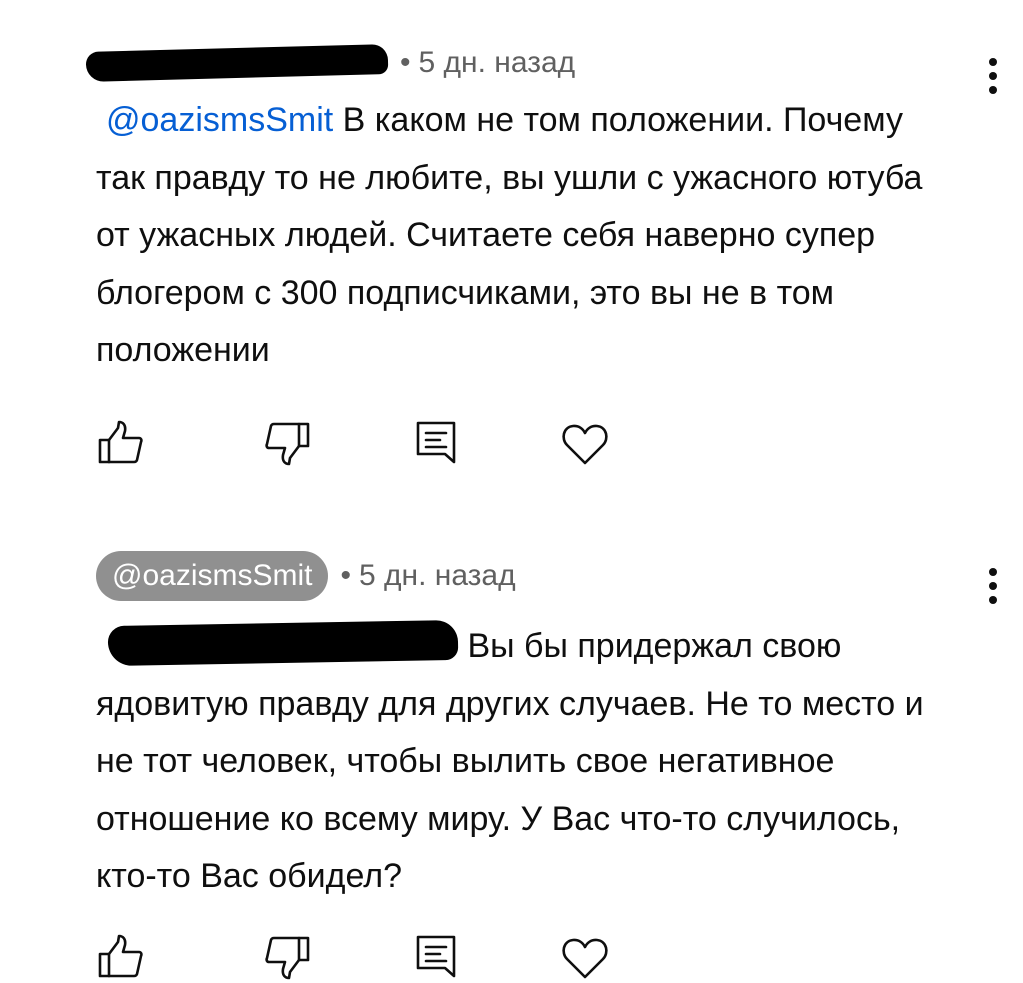  I want to click on comment-meta: • 5 дн. назад, so click(330, 63).